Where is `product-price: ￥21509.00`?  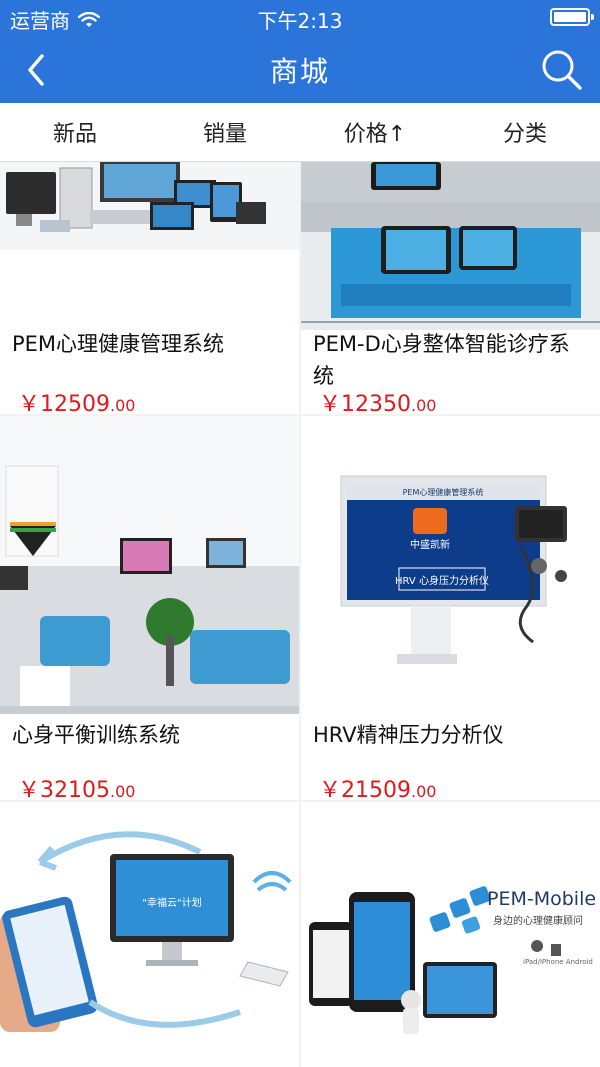 product-price: ￥21509.00 is located at coordinates (377, 786).